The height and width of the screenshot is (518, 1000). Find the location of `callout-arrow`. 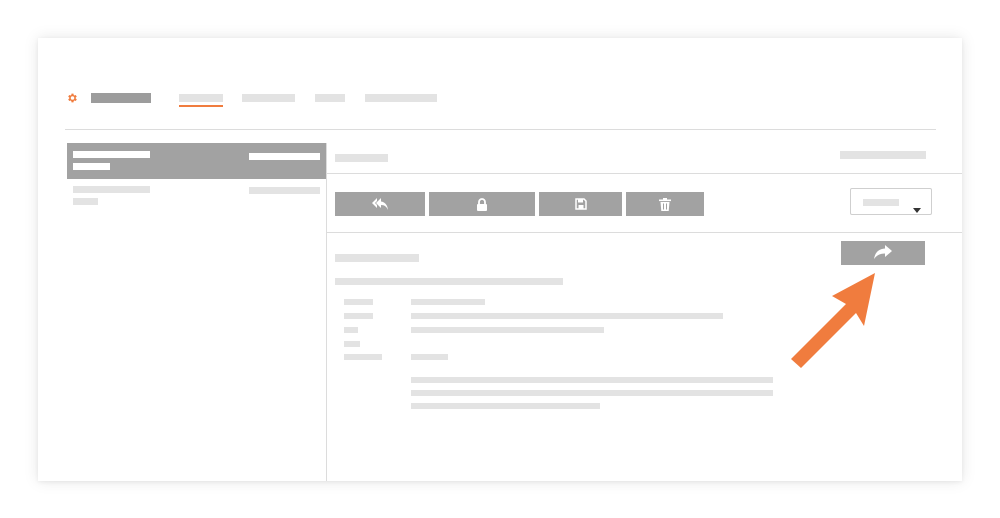

callout-arrow is located at coordinates (833, 320).